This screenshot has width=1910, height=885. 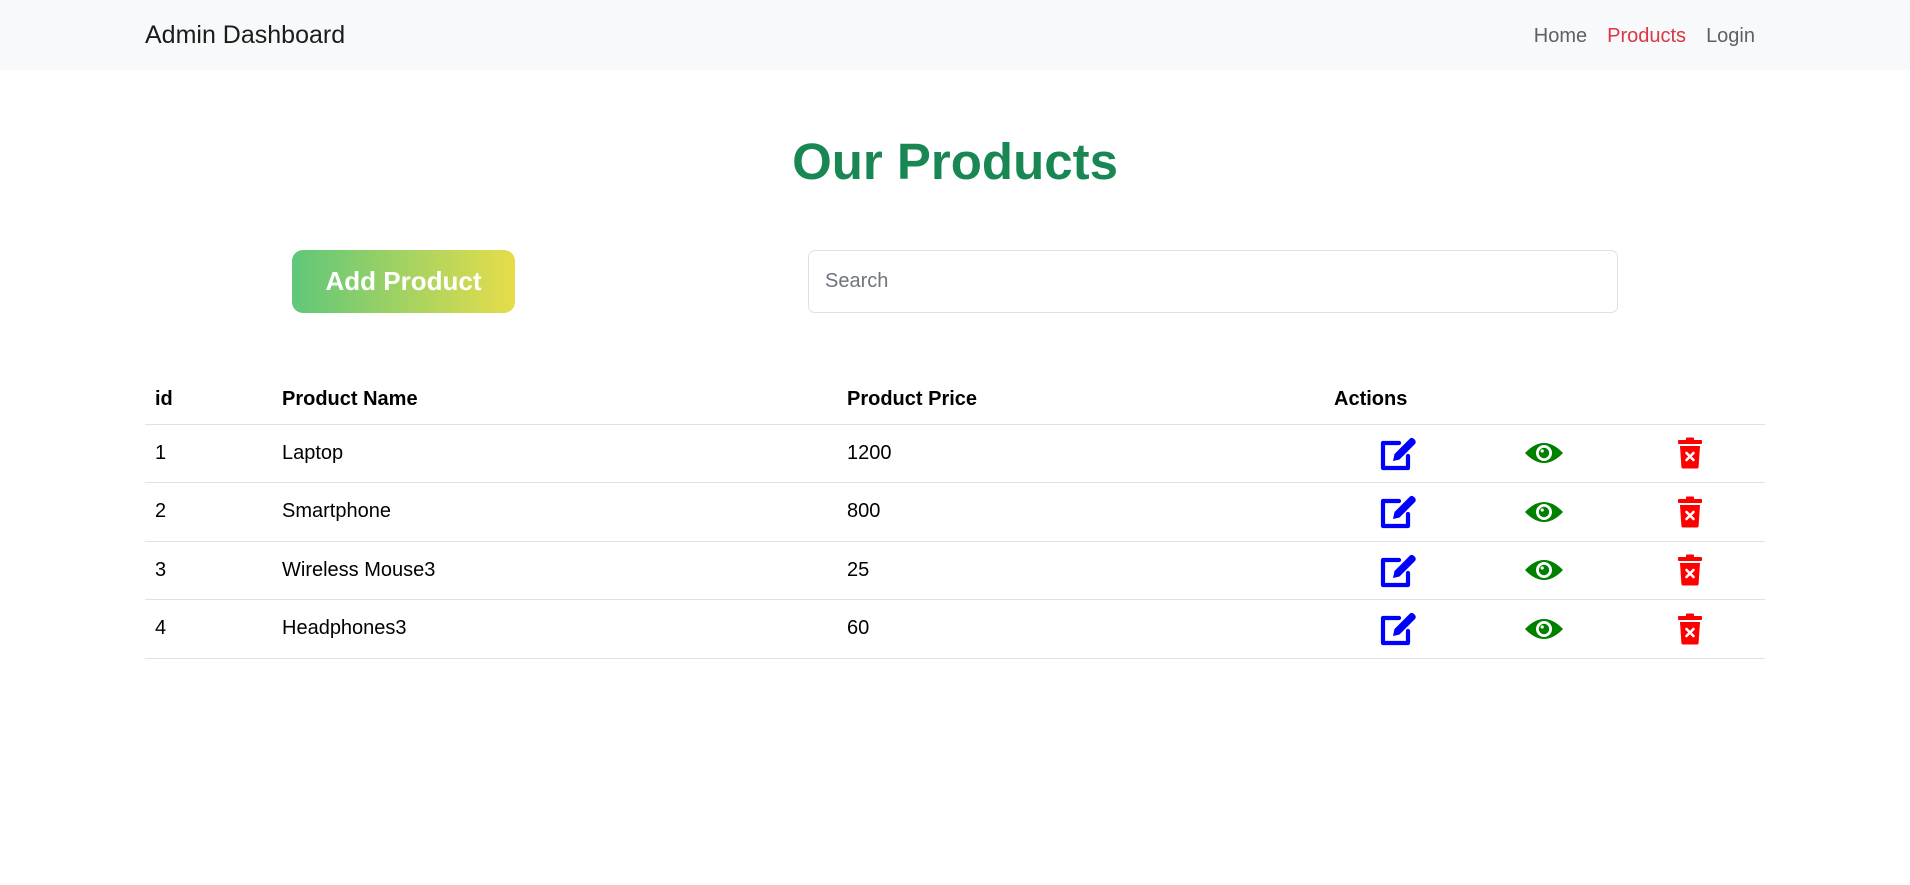 I want to click on table-row: 1 Laptop 1200, so click(x=955, y=453).